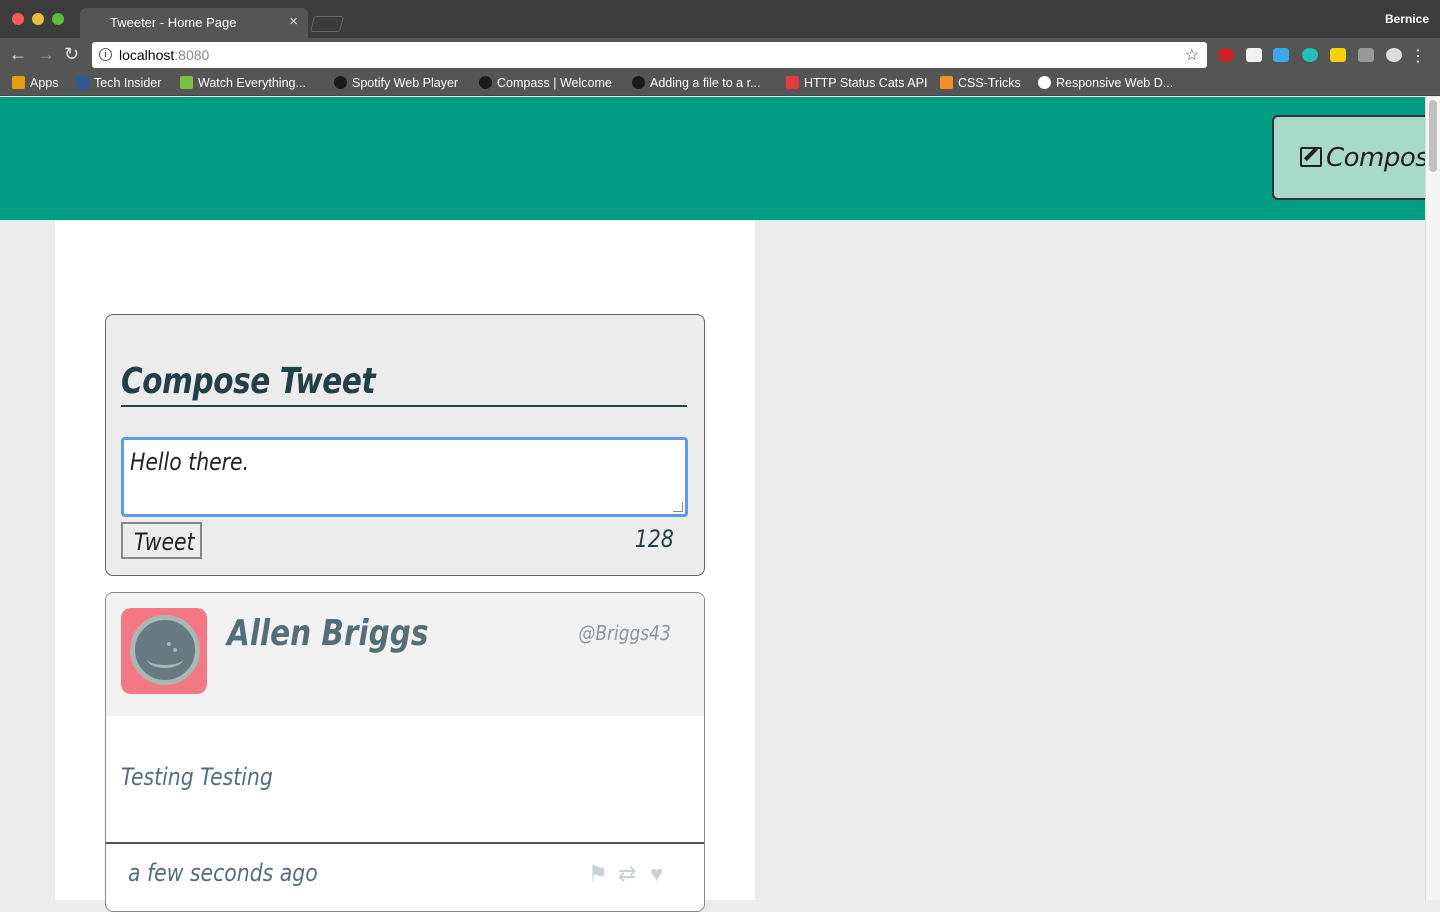  Describe the element at coordinates (327, 24) in the screenshot. I see `new-tab-button` at that location.